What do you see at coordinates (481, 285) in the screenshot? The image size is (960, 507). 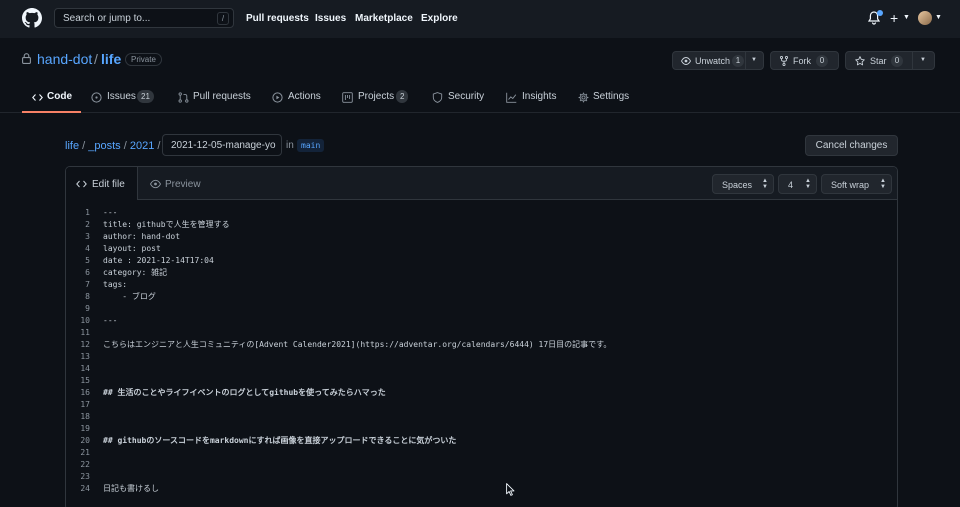 I see `code-line: 7 tags:` at bounding box center [481, 285].